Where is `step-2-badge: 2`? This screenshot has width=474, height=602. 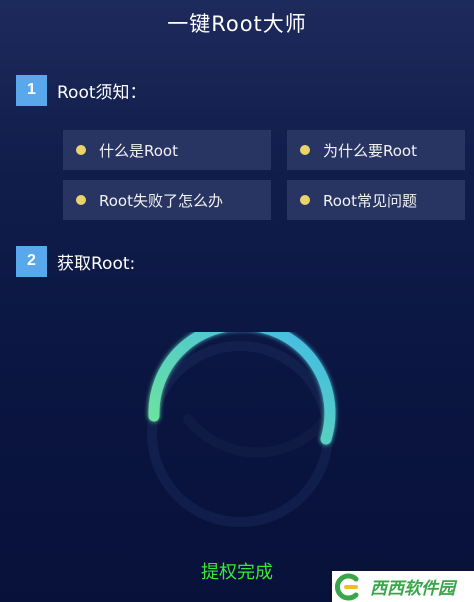
step-2-badge: 2 is located at coordinates (31, 261).